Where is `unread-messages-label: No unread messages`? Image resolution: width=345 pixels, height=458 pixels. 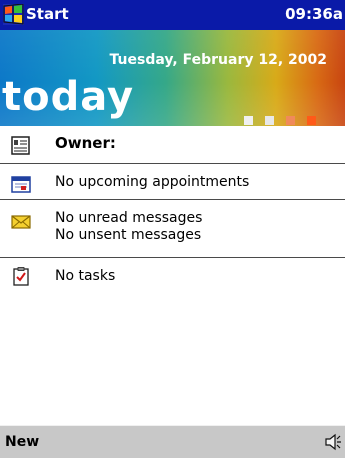 unread-messages-label: No unread messages is located at coordinates (129, 218).